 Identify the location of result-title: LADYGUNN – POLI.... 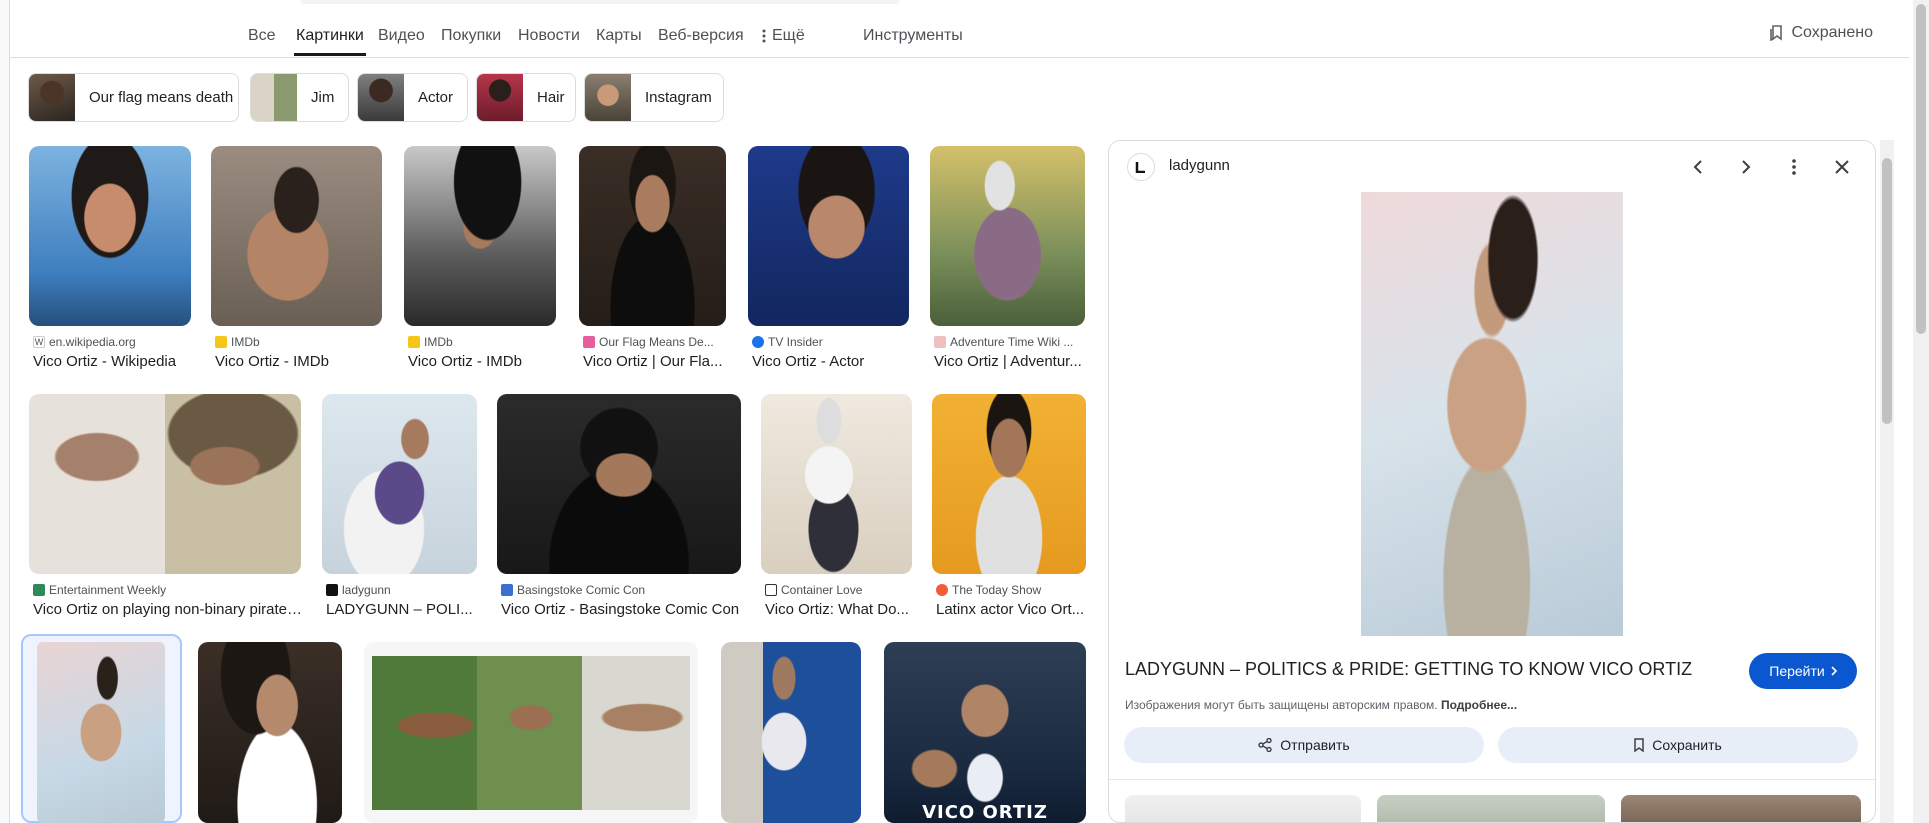
(402, 609).